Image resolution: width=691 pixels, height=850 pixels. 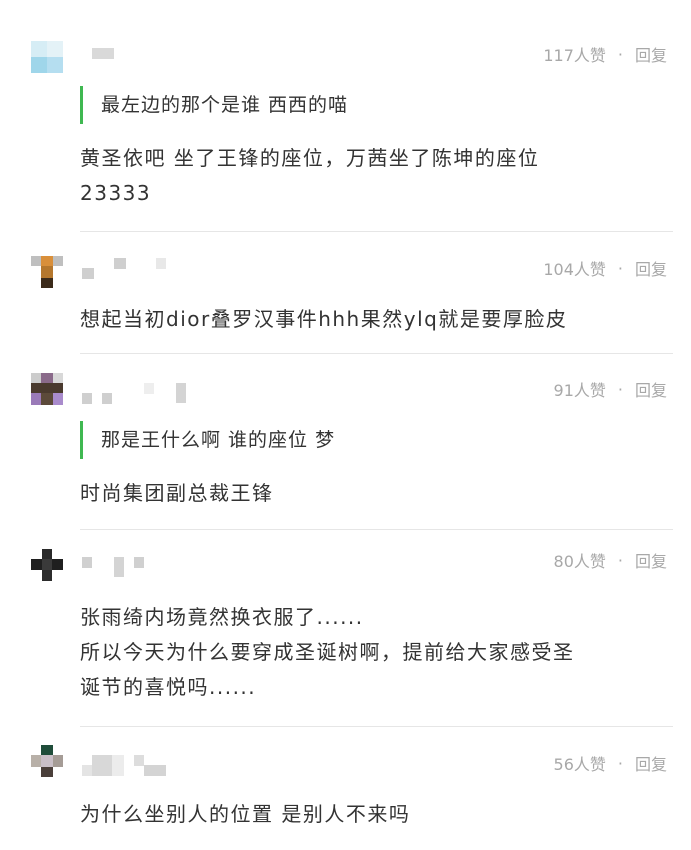 What do you see at coordinates (610, 389) in the screenshot?
I see `comment-meta: 91人赞 · 回复` at bounding box center [610, 389].